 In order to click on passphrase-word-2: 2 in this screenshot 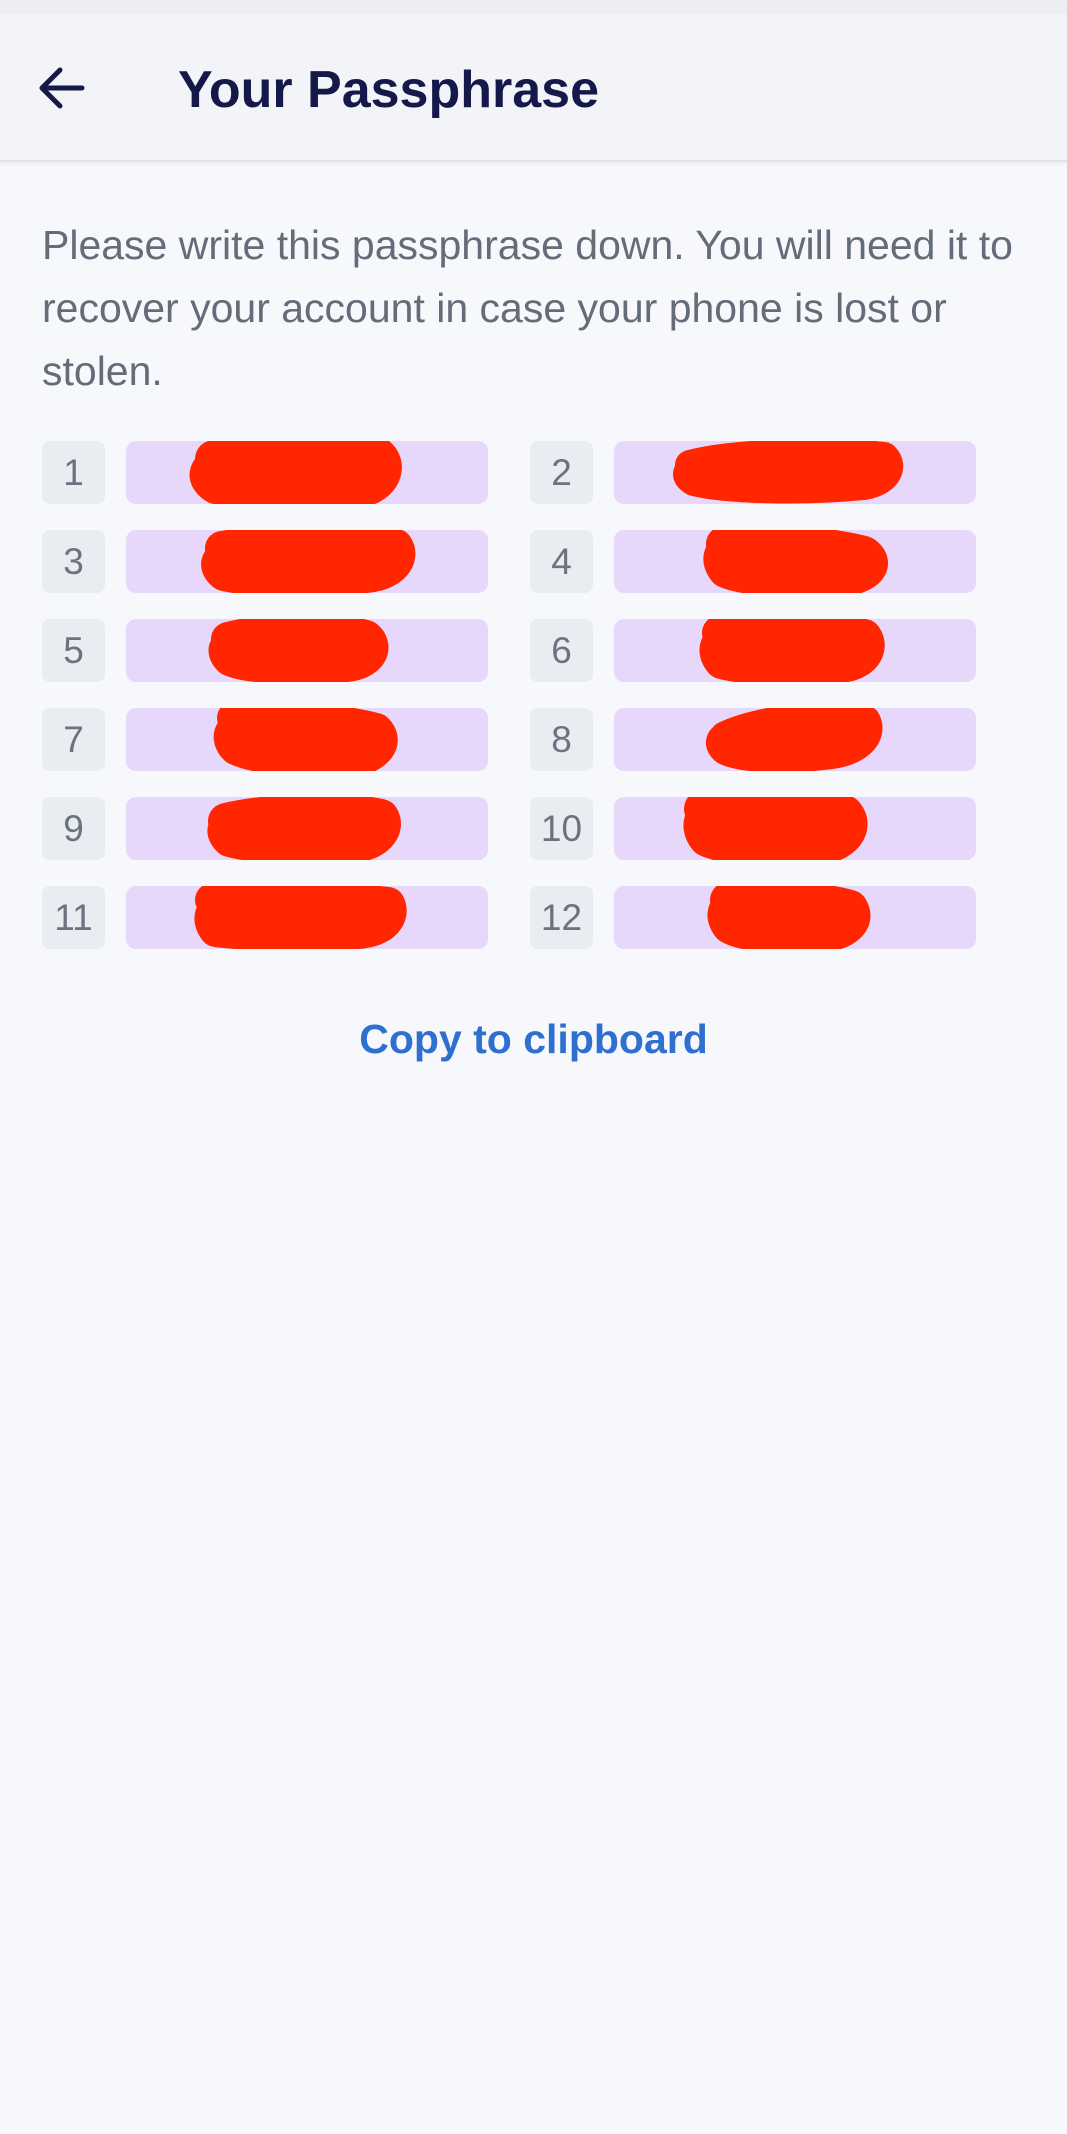, I will do `click(755, 472)`.